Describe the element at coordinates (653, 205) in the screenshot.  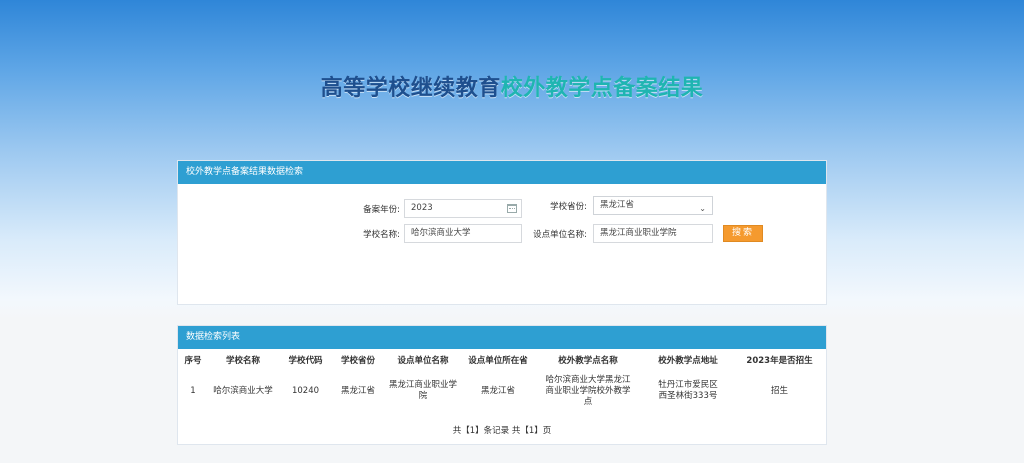
I see `province-select: 黑龙江省 ⌄` at that location.